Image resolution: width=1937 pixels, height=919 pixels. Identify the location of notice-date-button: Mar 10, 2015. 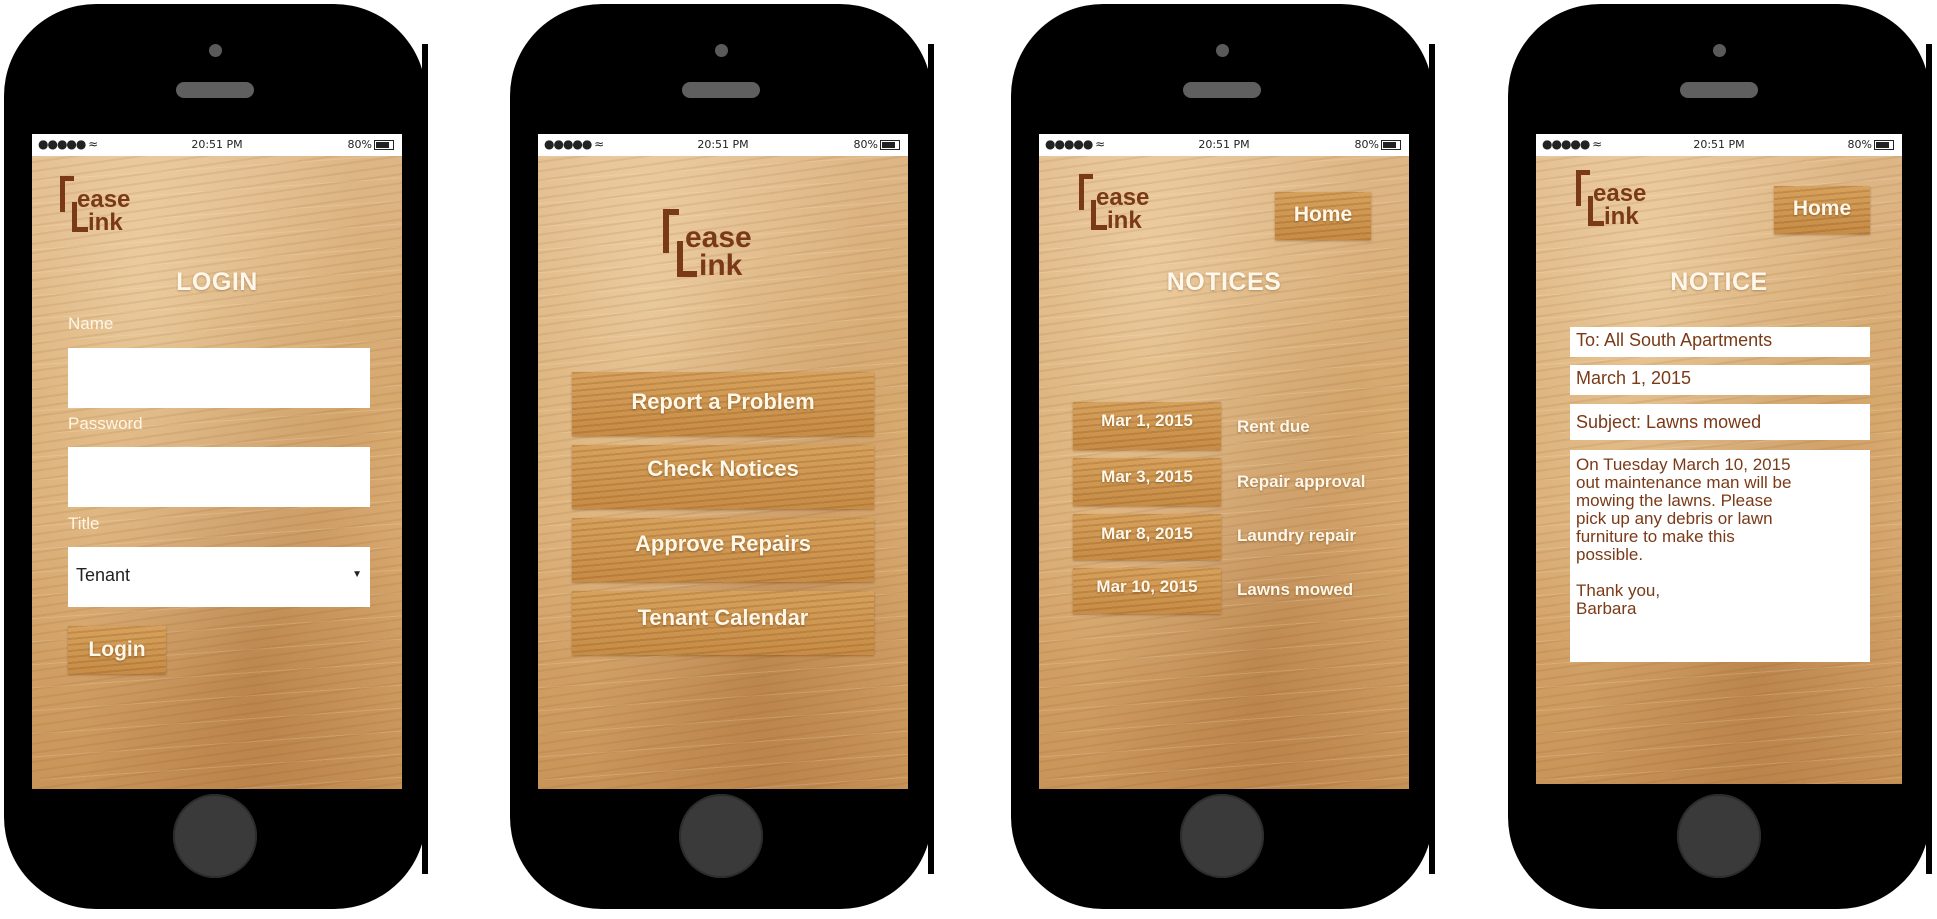
(1147, 591).